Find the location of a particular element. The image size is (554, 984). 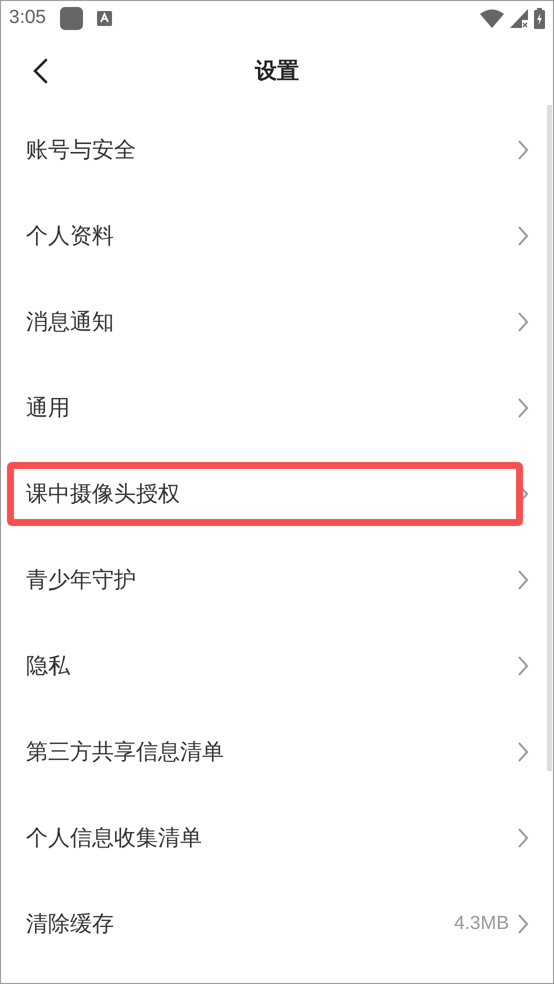

settings-item: 第三方共享信息清单 is located at coordinates (277, 752).